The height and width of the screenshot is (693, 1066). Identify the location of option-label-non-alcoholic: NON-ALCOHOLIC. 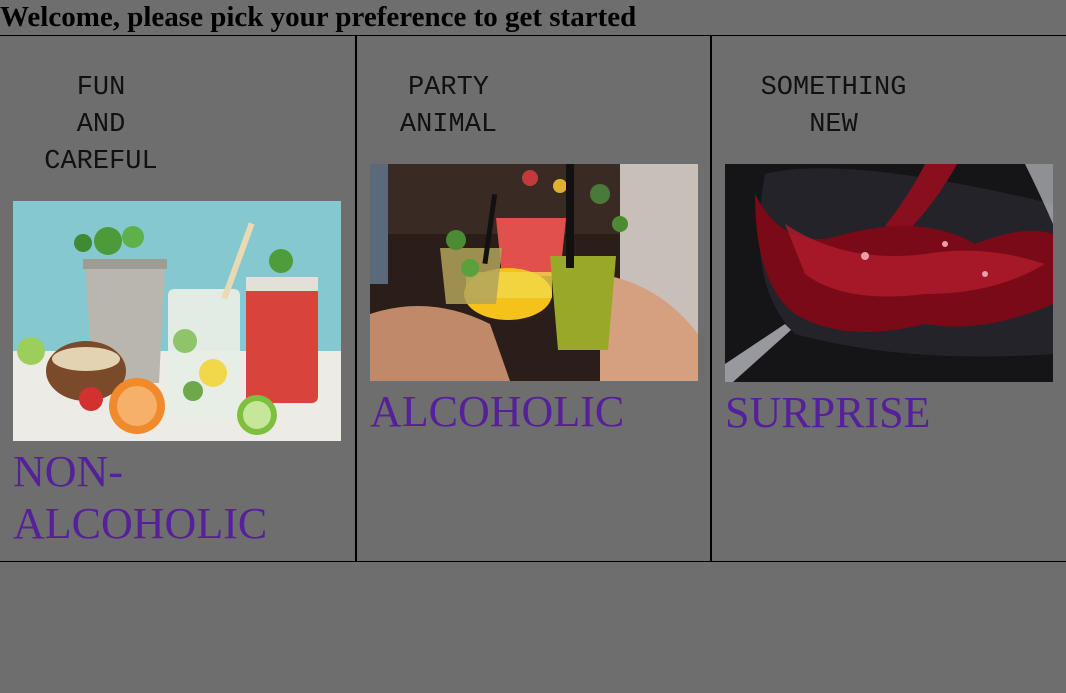
(173, 498).